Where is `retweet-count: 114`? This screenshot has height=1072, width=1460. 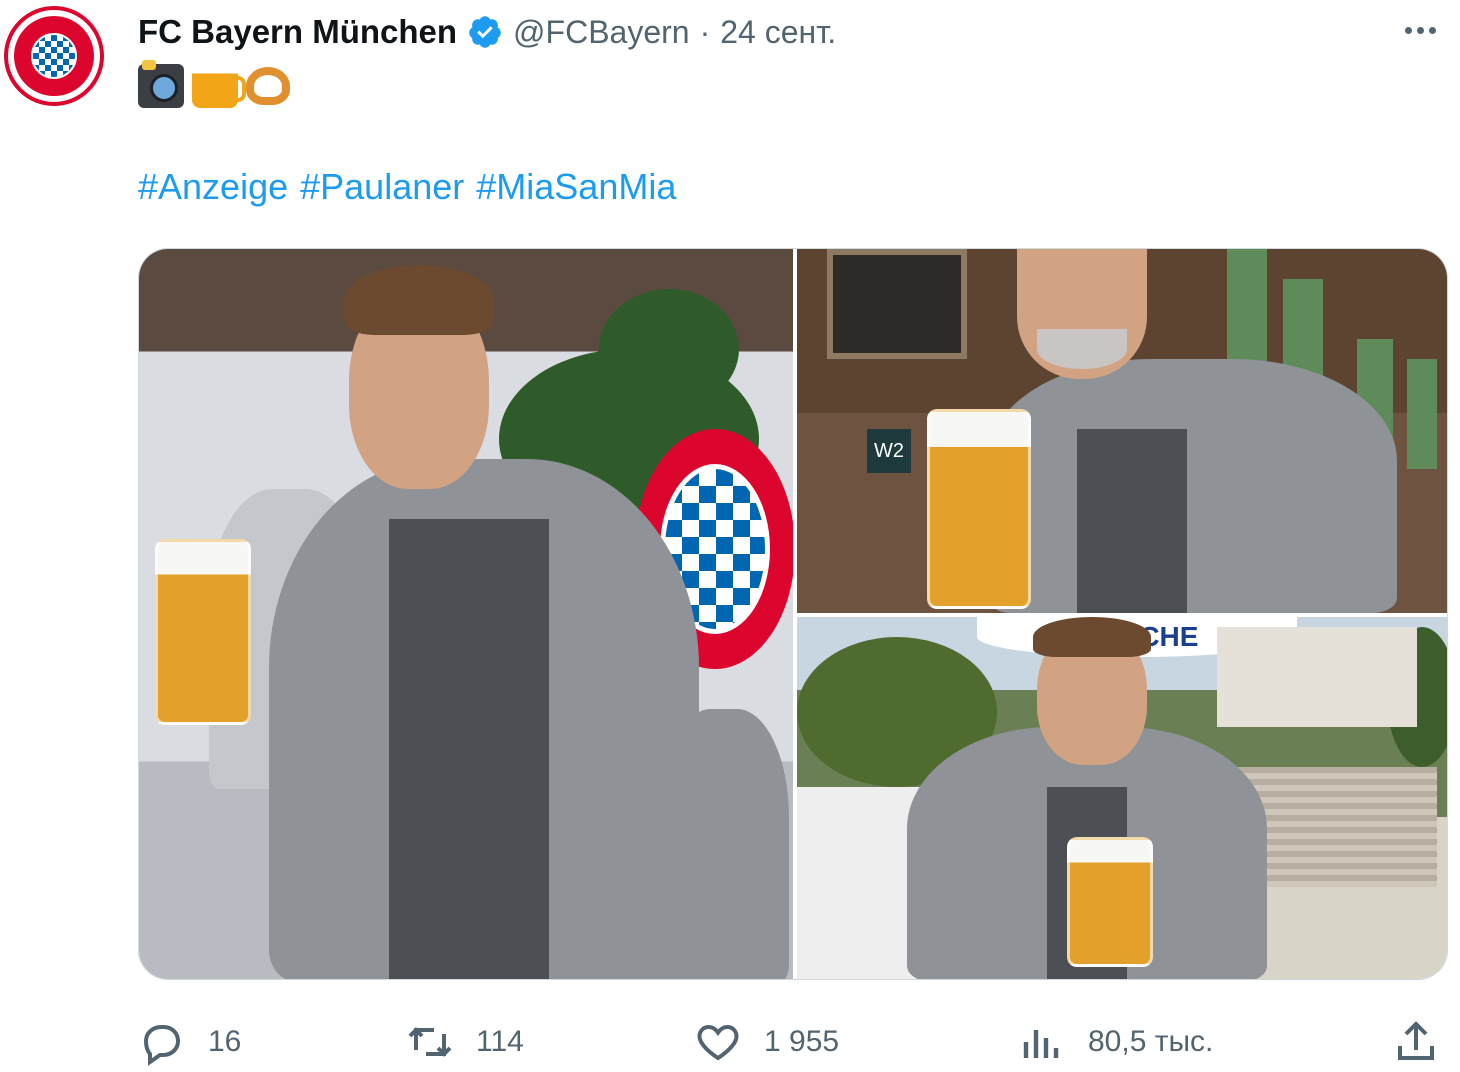 retweet-count: 114 is located at coordinates (500, 1041).